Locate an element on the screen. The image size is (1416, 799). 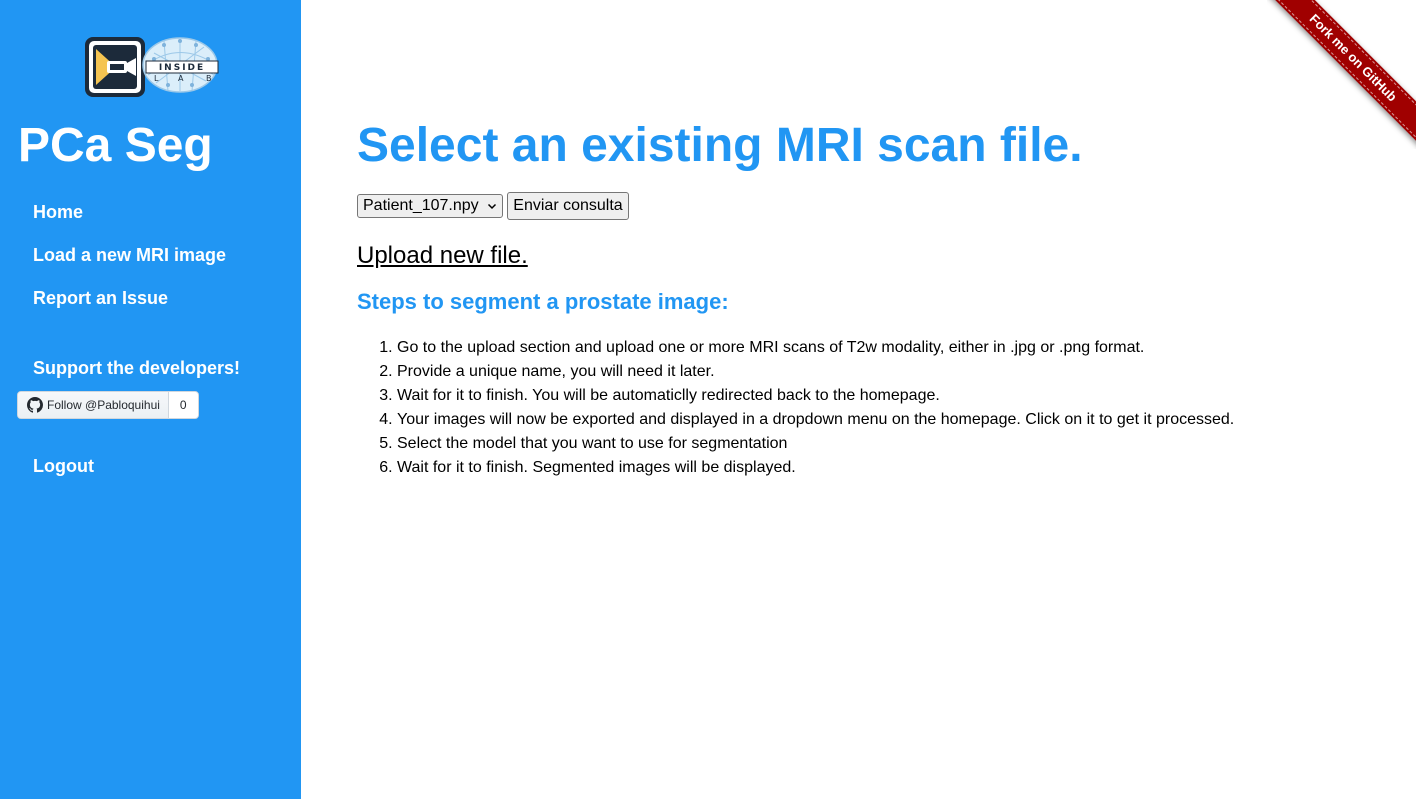
app-logo: INSIDE L A B is located at coordinates (152, 67).